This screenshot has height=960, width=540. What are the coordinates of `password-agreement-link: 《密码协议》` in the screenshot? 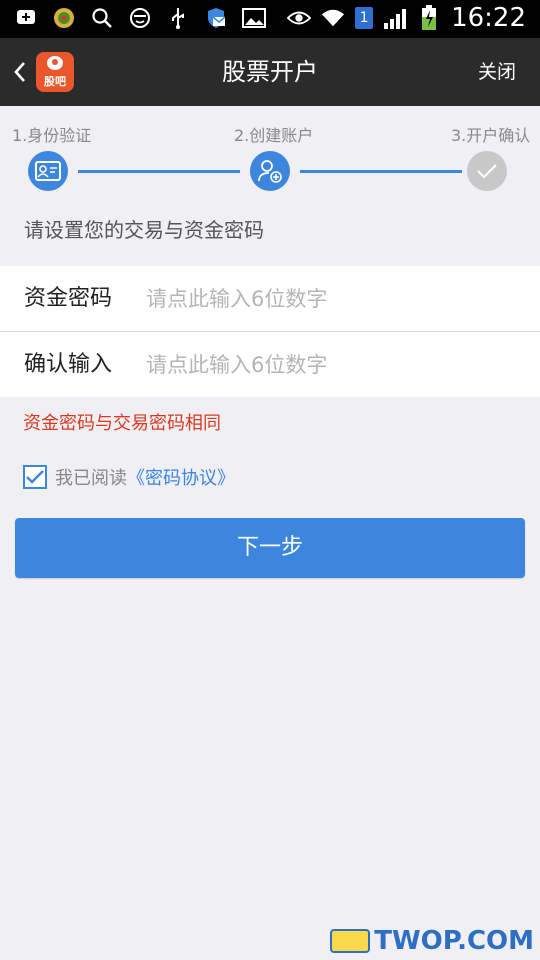 It's located at (181, 477).